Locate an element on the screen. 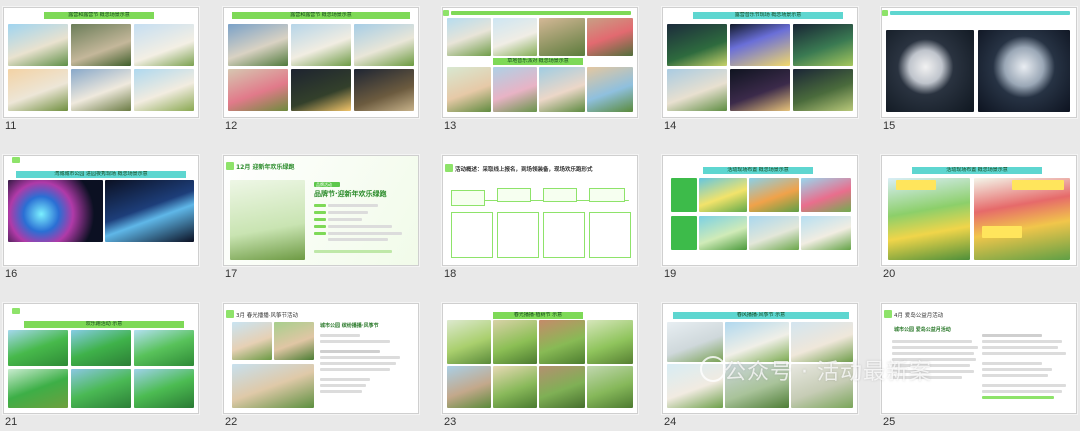 This screenshot has height=431, width=1080. detail-card is located at coordinates (472, 235).